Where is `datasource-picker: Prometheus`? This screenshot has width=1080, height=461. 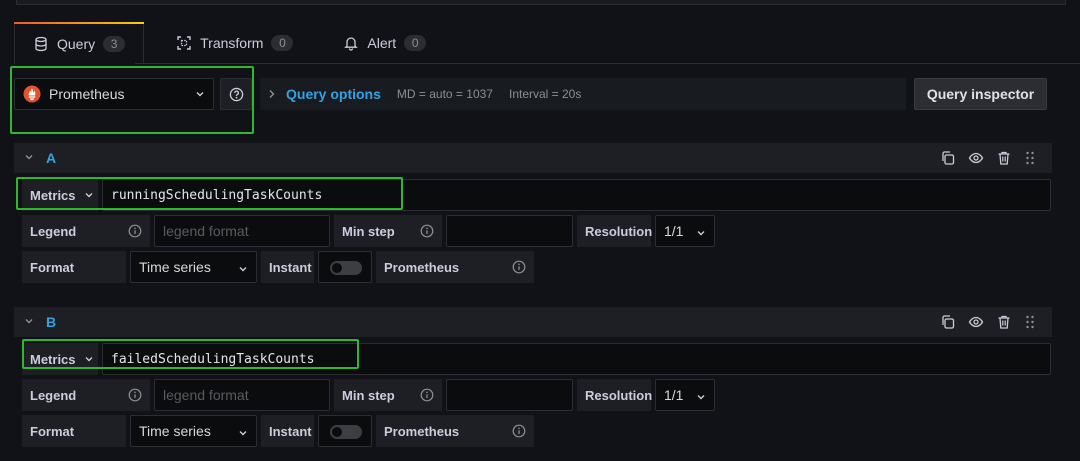 datasource-picker: Prometheus is located at coordinates (114, 94).